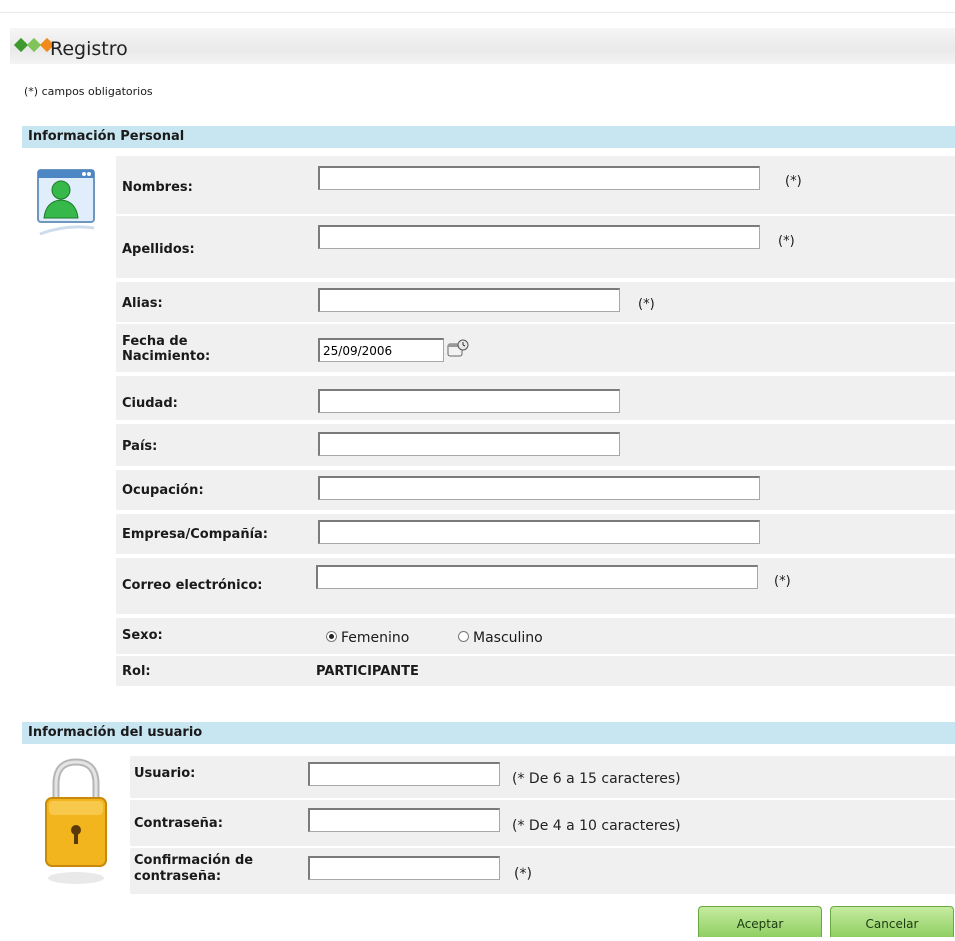 The image size is (955, 941). I want to click on fecha-nacimiento-input, so click(381, 350).